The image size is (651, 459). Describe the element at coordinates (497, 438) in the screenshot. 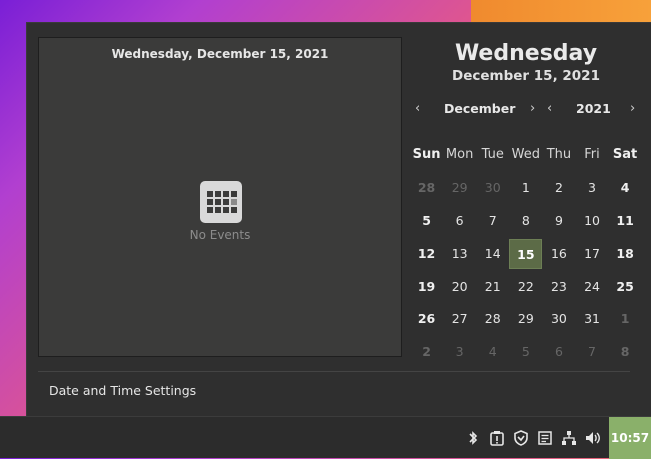

I see `update-manager-icon` at that location.